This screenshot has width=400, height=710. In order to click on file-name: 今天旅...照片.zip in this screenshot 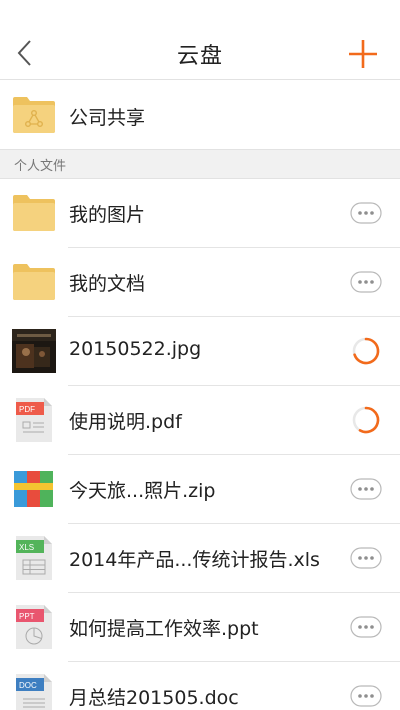, I will do `click(142, 491)`.